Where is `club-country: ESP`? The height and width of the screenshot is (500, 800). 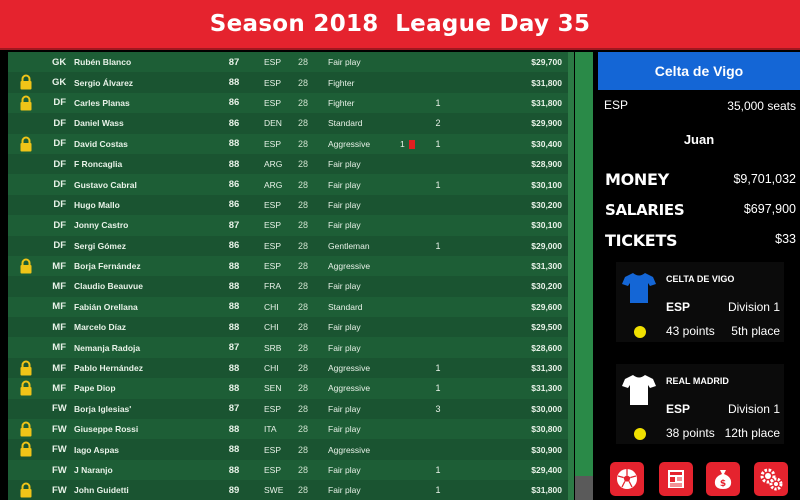
club-country: ESP is located at coordinates (616, 105).